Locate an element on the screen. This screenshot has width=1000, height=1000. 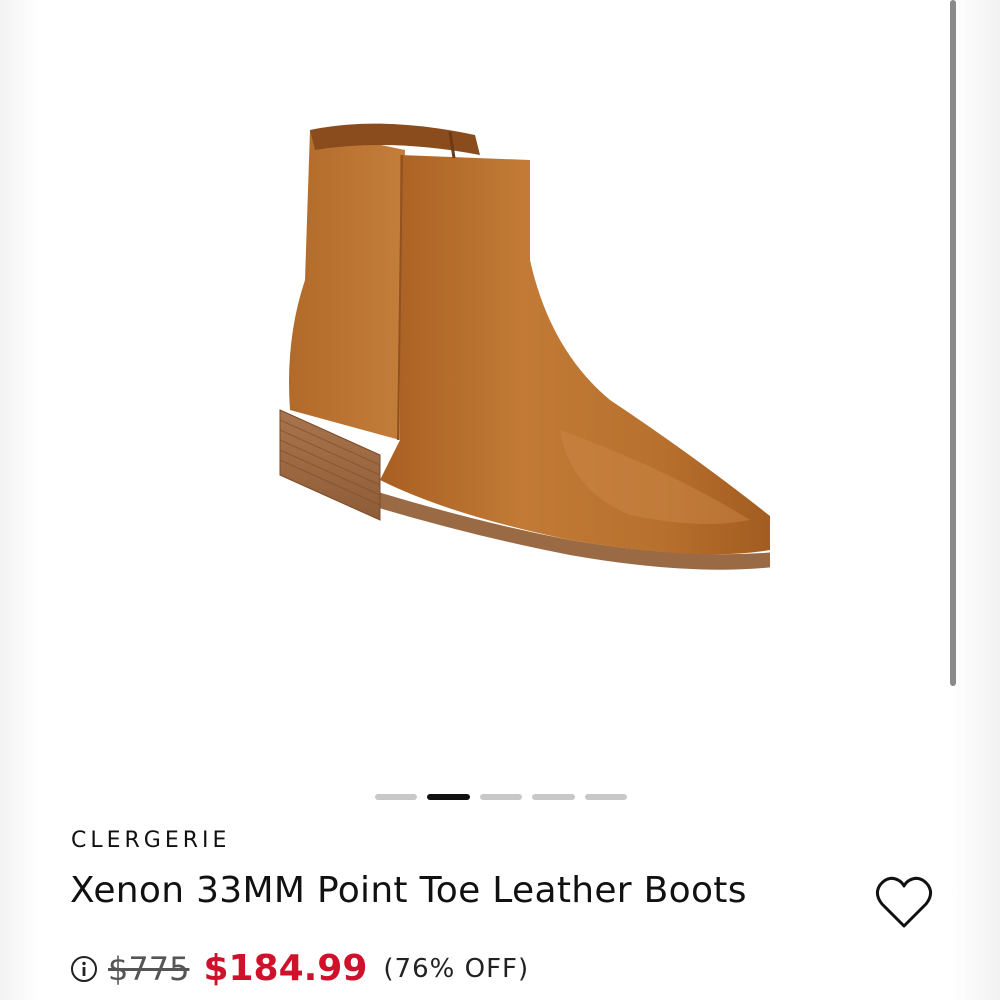
gallery-dot-active is located at coordinates (448, 797).